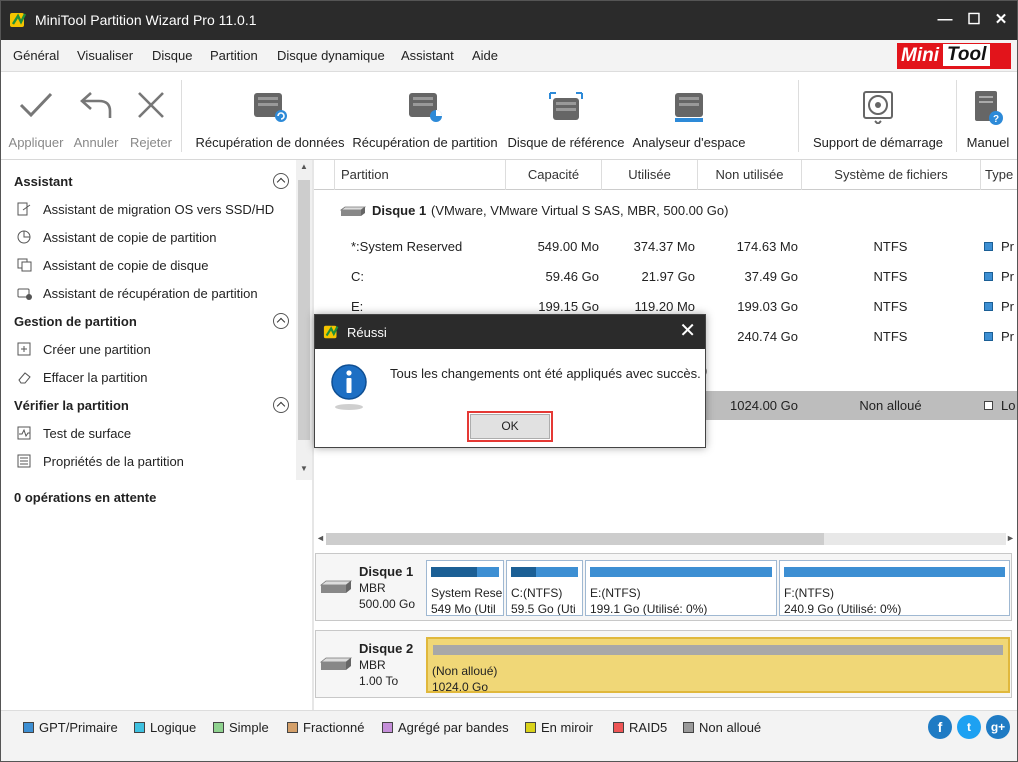 The image size is (1018, 762). I want to click on cell-type-label: Lo, so click(1008, 405).